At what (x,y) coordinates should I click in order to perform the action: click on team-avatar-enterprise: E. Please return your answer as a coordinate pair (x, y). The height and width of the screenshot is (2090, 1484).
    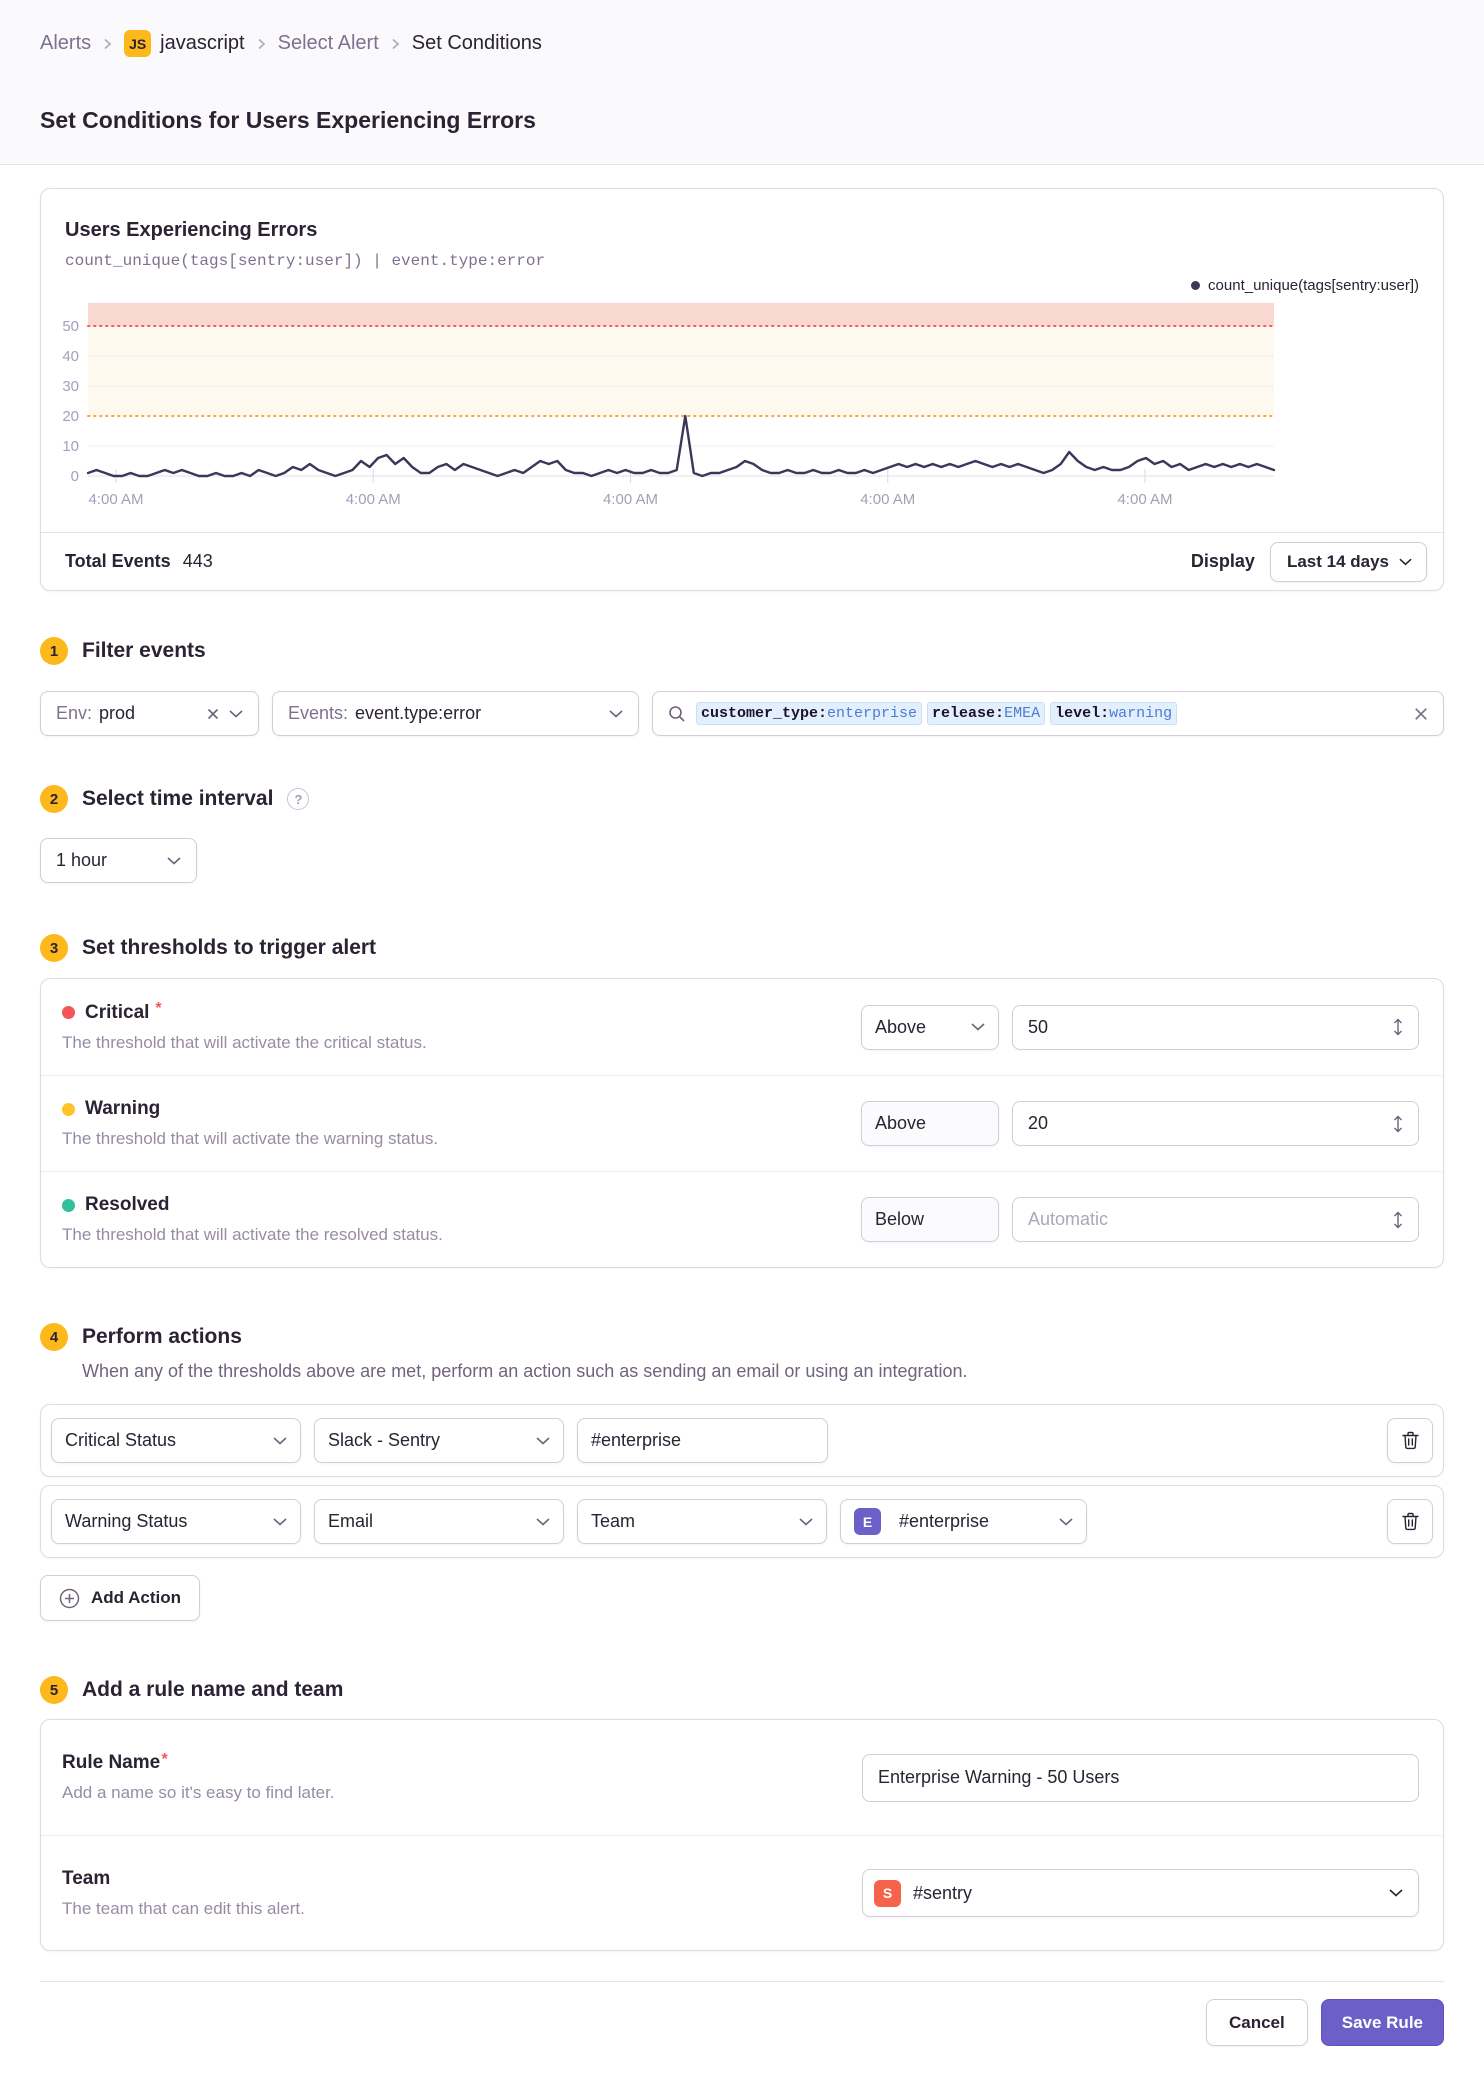
    Looking at the image, I should click on (867, 1521).